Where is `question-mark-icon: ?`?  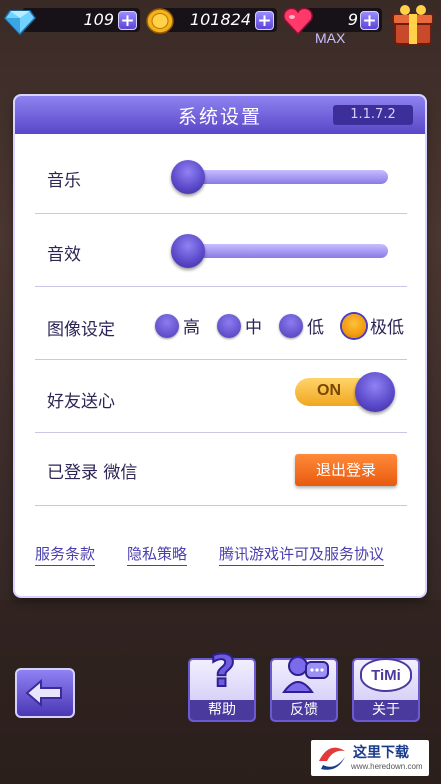 question-mark-icon: ? is located at coordinates (223, 670).